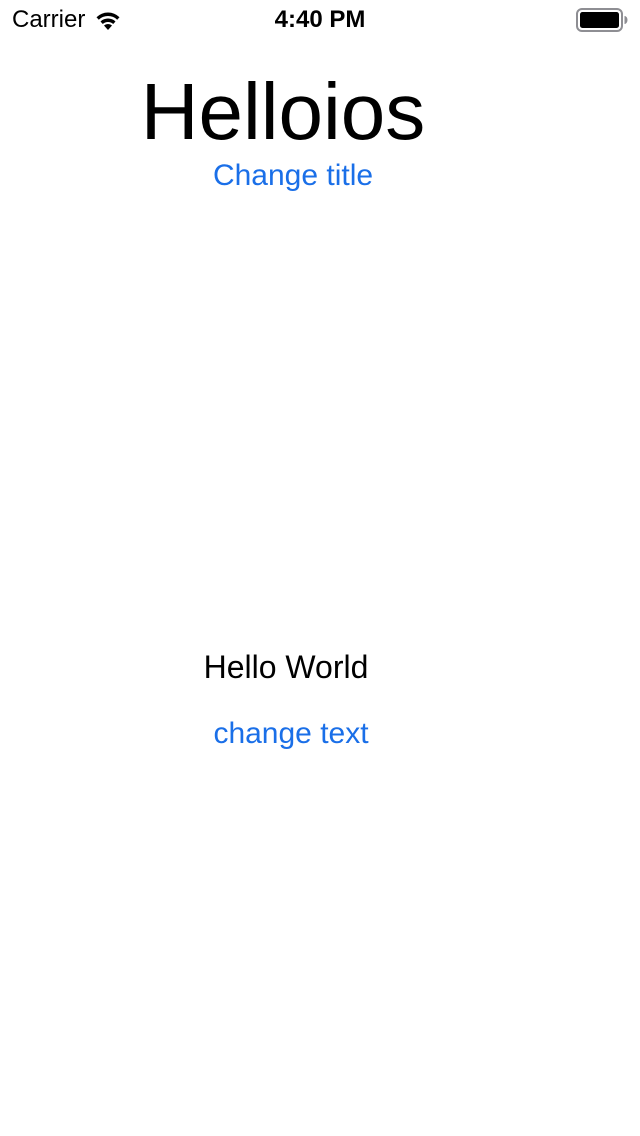  I want to click on message-label: Hello World, so click(286, 667).